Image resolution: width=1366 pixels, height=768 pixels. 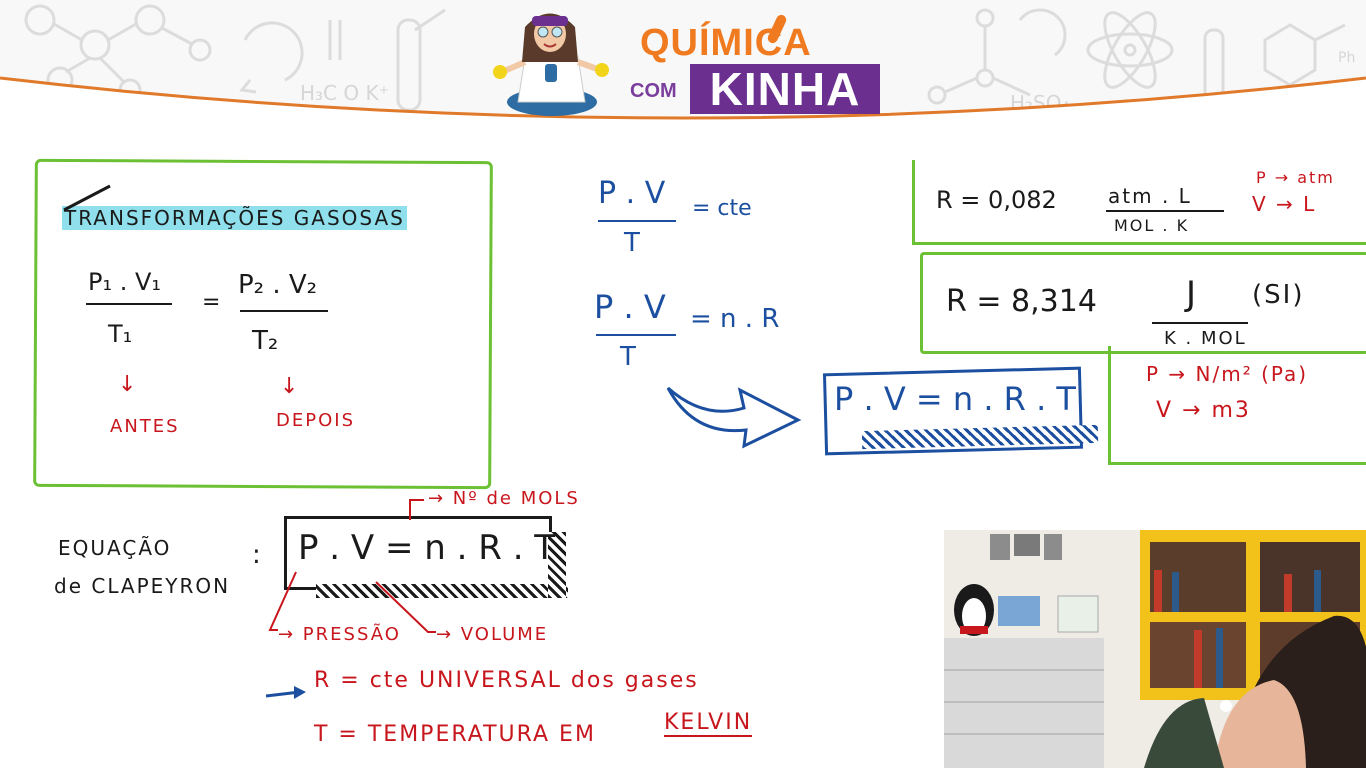 What do you see at coordinates (506, 680) in the screenshot?
I see `r-definition: R = cte UNIVERSAL dos gases` at bounding box center [506, 680].